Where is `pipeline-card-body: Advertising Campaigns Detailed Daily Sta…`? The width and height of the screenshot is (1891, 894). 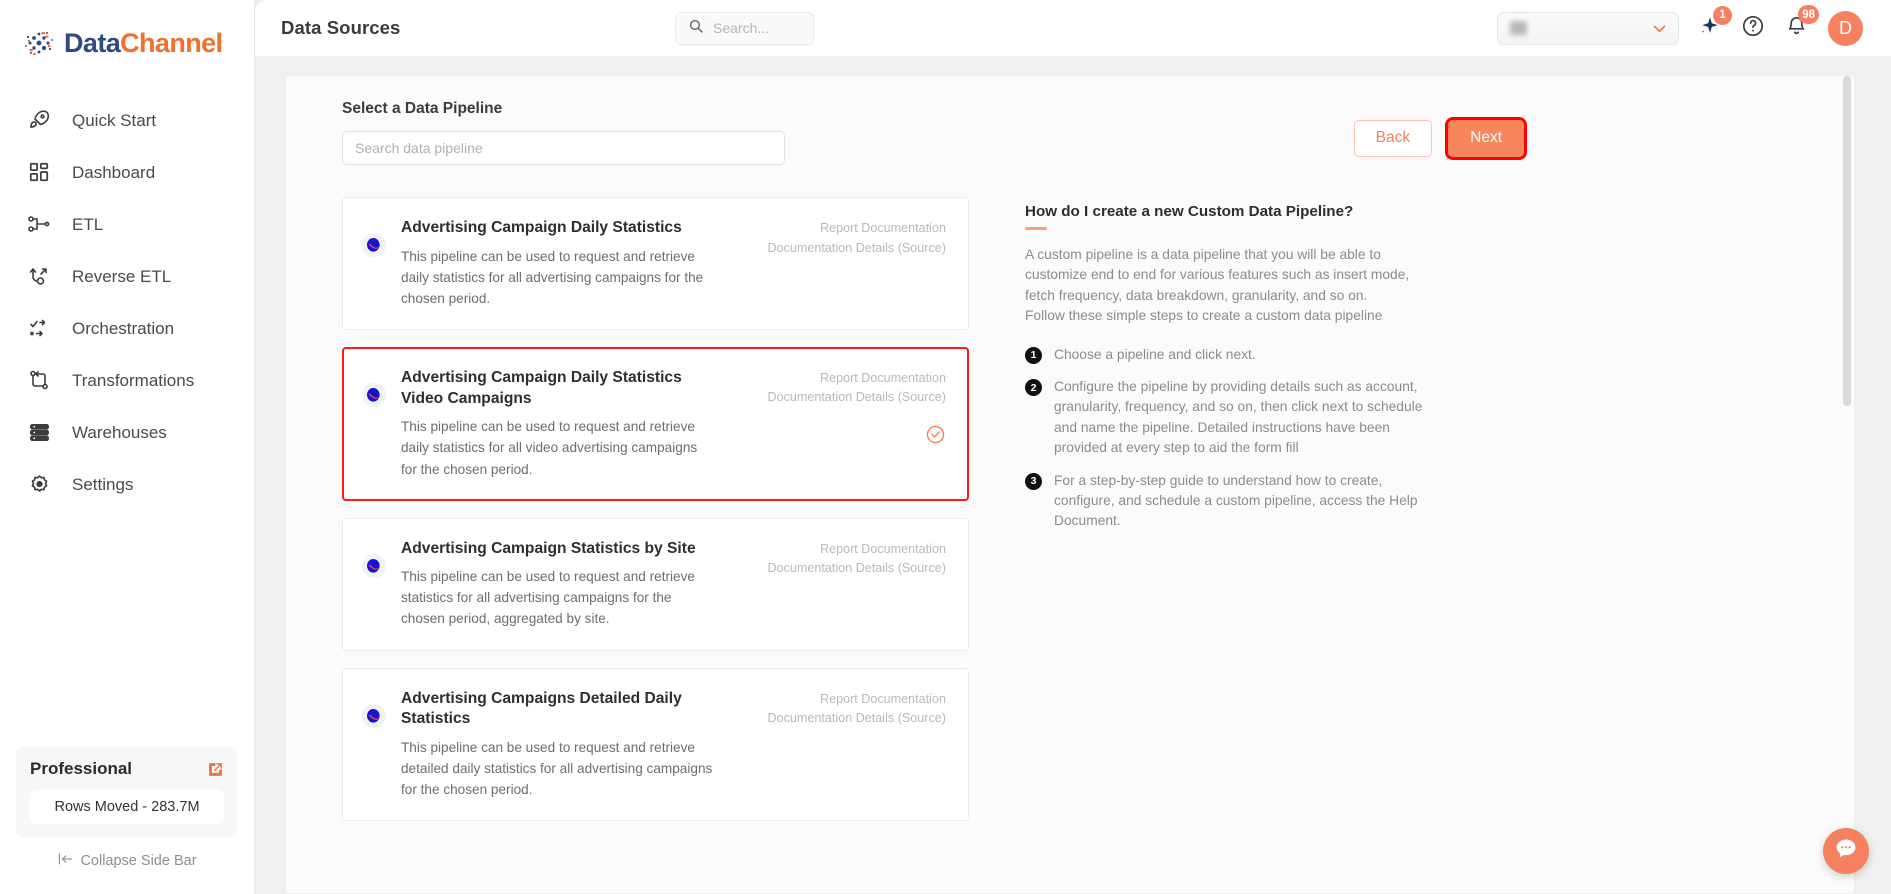
pipeline-card-body: Advertising Campaigns Detailed Daily Sta… is located at coordinates (557, 745).